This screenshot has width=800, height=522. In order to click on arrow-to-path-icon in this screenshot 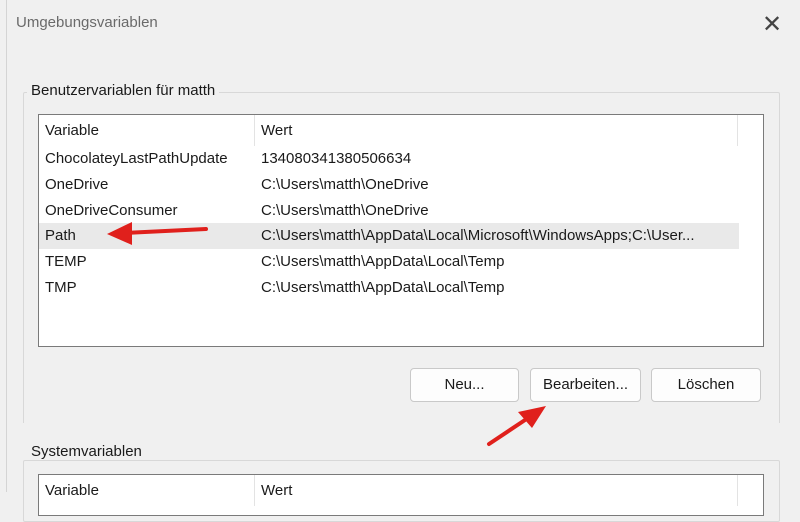, I will do `click(157, 233)`.